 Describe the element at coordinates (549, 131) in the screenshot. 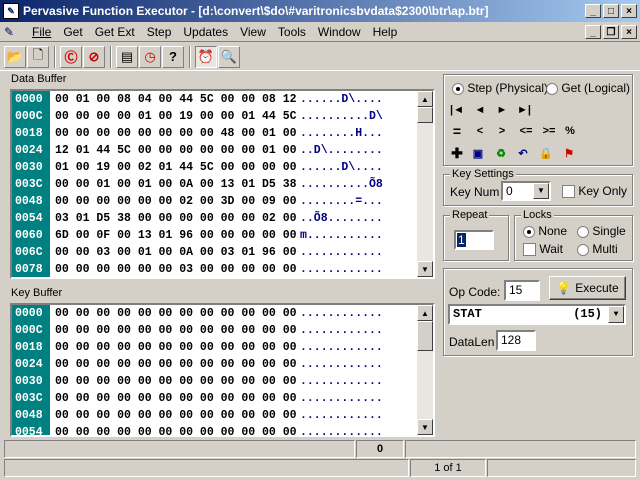

I see `get-greater-equal-button: >=` at that location.